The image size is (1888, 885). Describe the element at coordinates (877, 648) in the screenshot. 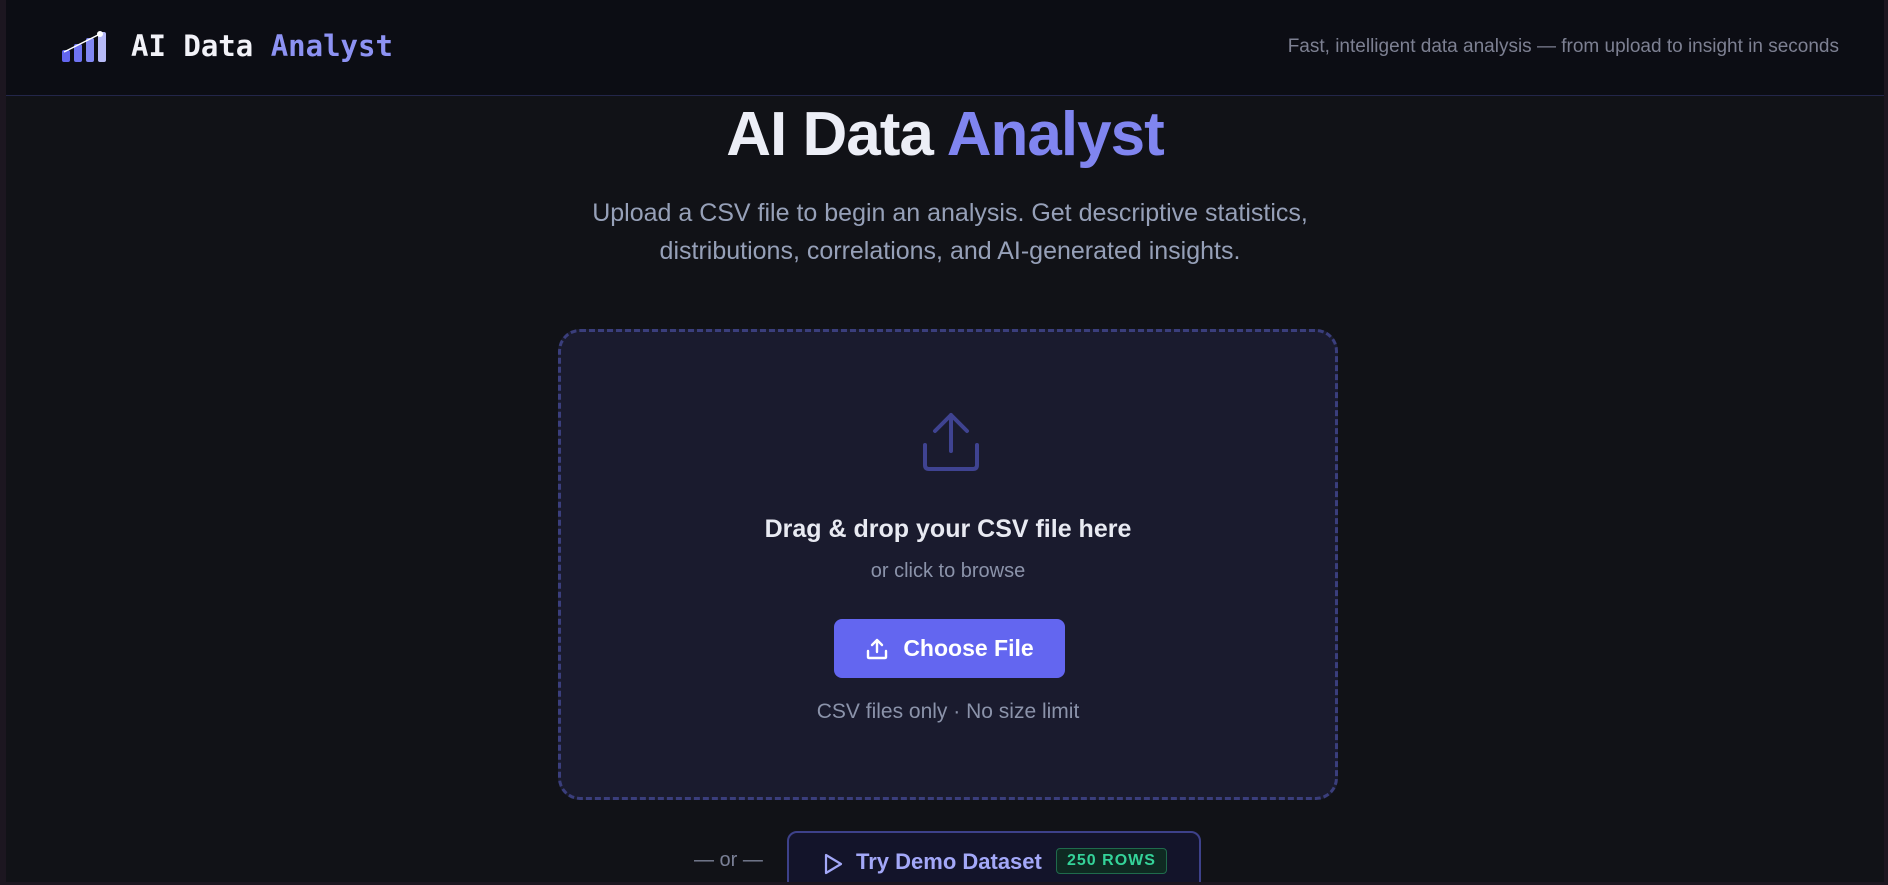

I see `upload-small-icon` at that location.